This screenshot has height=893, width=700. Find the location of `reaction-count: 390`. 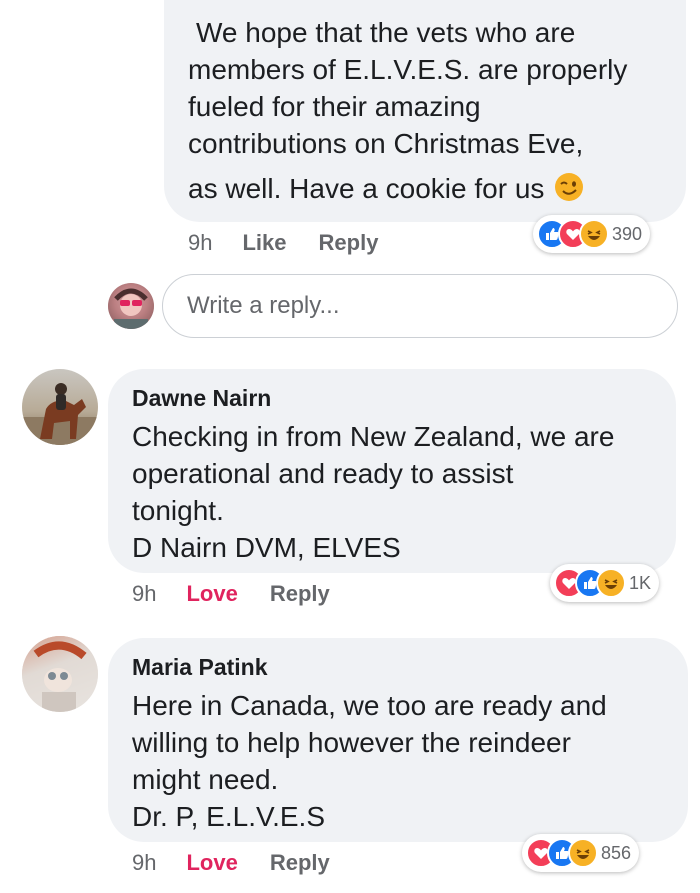

reaction-count: 390 is located at coordinates (627, 233).